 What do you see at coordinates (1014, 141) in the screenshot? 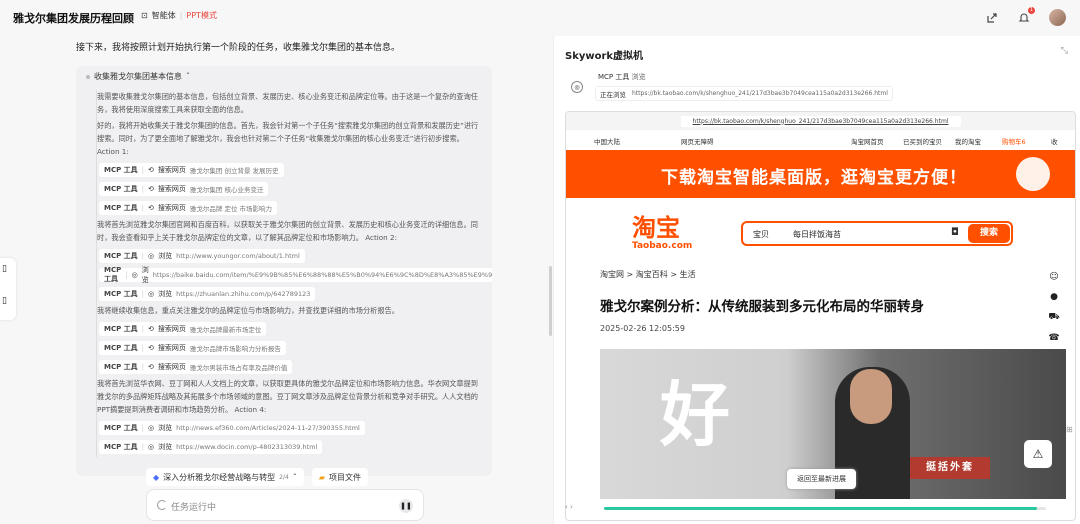
I see `cart-link: 购物车6` at bounding box center [1014, 141].